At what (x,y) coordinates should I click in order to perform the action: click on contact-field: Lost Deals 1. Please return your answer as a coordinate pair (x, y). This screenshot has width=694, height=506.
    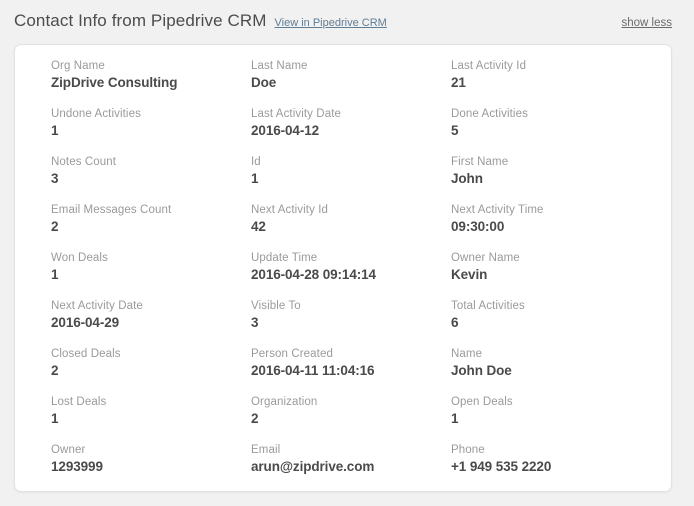
    Looking at the image, I should click on (115, 419).